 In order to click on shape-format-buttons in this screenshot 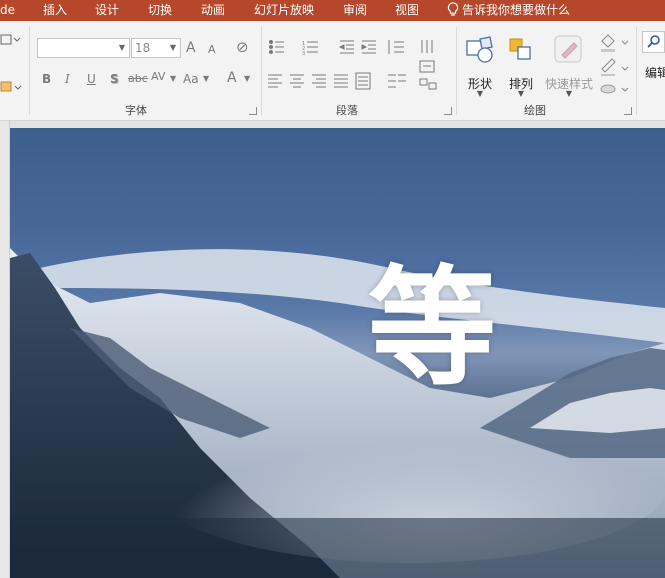, I will do `click(614, 64)`.